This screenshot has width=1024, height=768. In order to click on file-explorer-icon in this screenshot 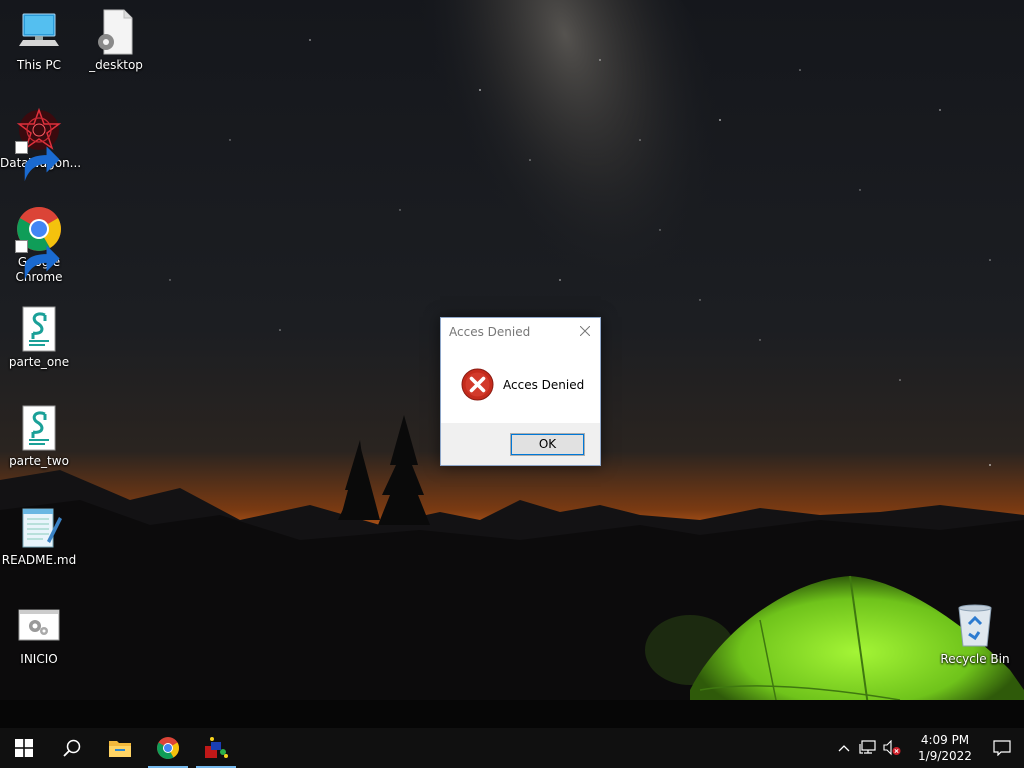, I will do `click(120, 749)`.